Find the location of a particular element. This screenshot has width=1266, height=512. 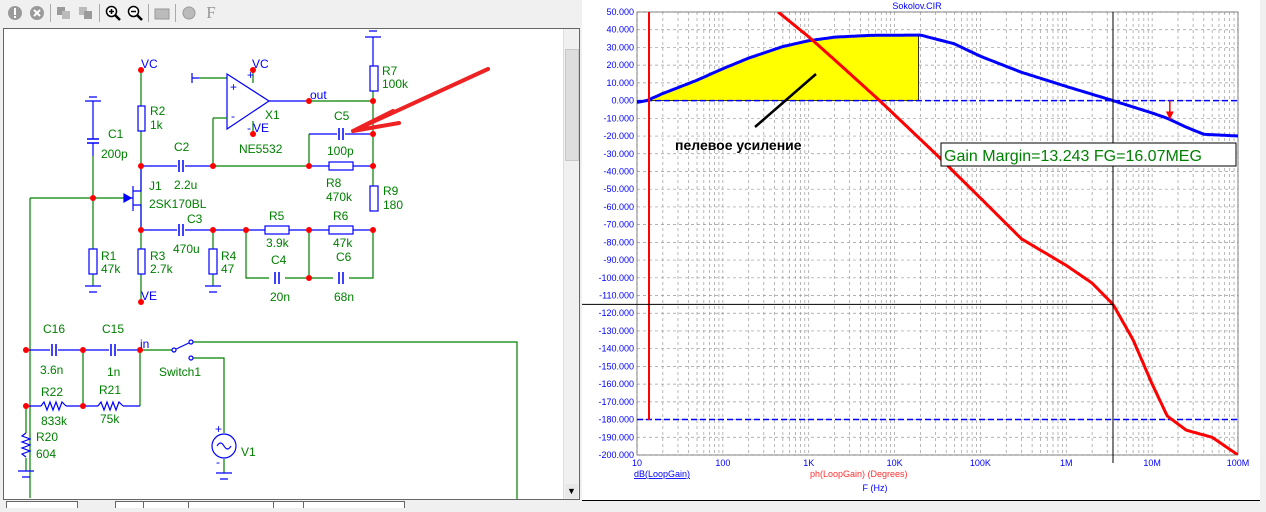

part-name-r8: R8 is located at coordinates (334, 183).